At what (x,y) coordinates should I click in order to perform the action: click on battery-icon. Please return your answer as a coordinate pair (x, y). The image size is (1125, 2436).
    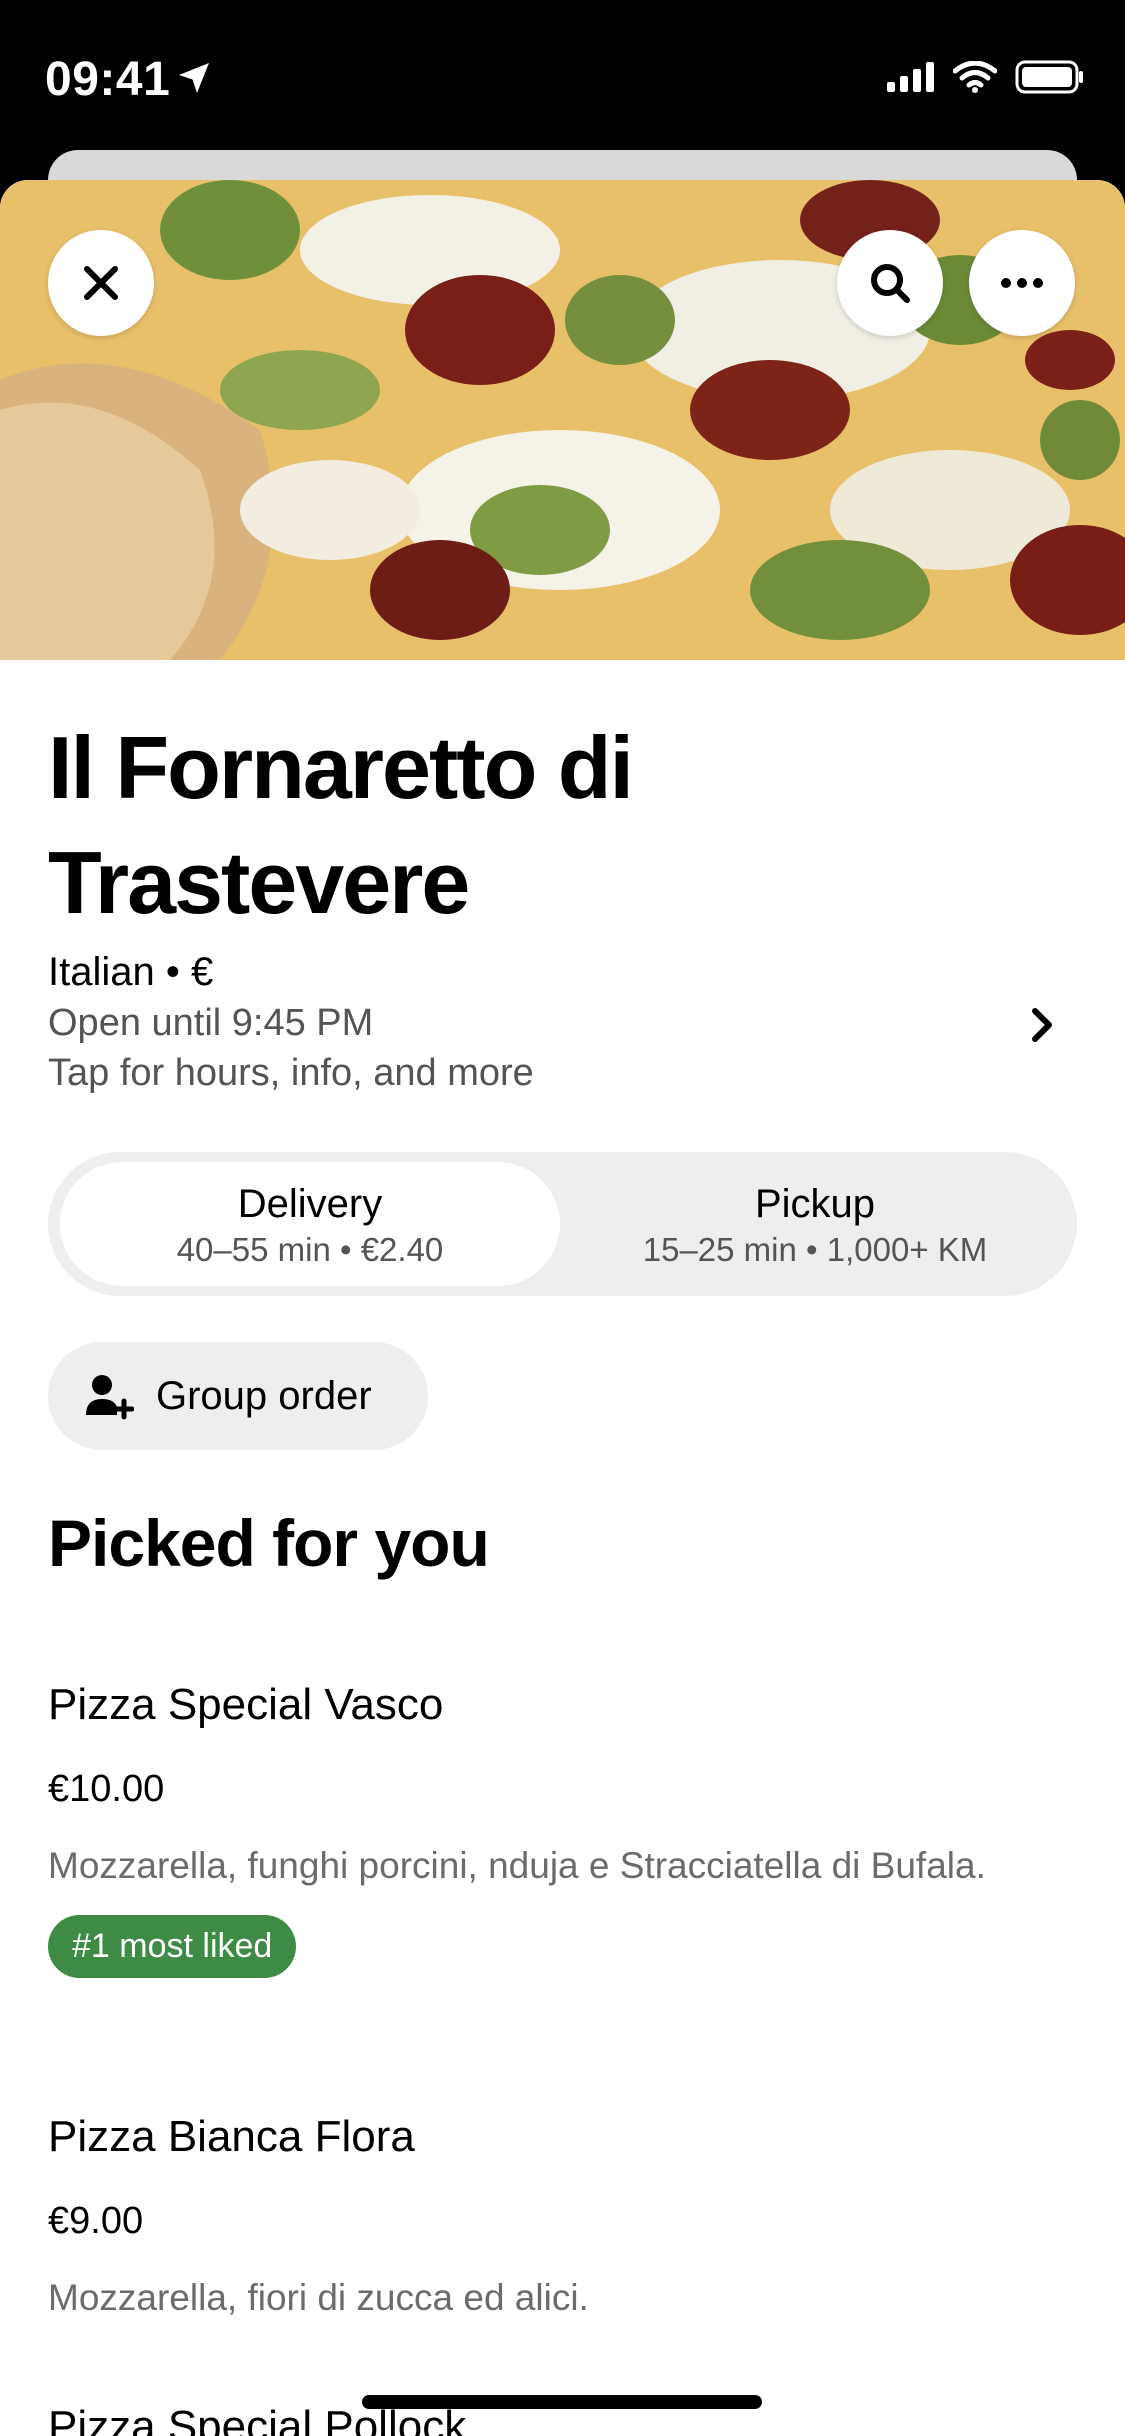
    Looking at the image, I should click on (1049, 77).